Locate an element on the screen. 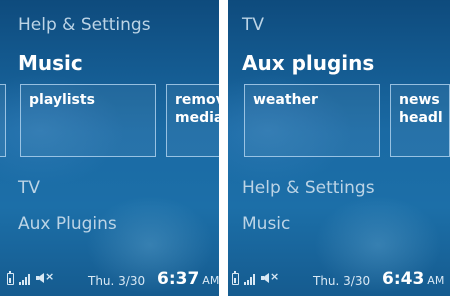 This screenshot has height=296, width=450. menu-item-music: Music is located at coordinates (266, 224).